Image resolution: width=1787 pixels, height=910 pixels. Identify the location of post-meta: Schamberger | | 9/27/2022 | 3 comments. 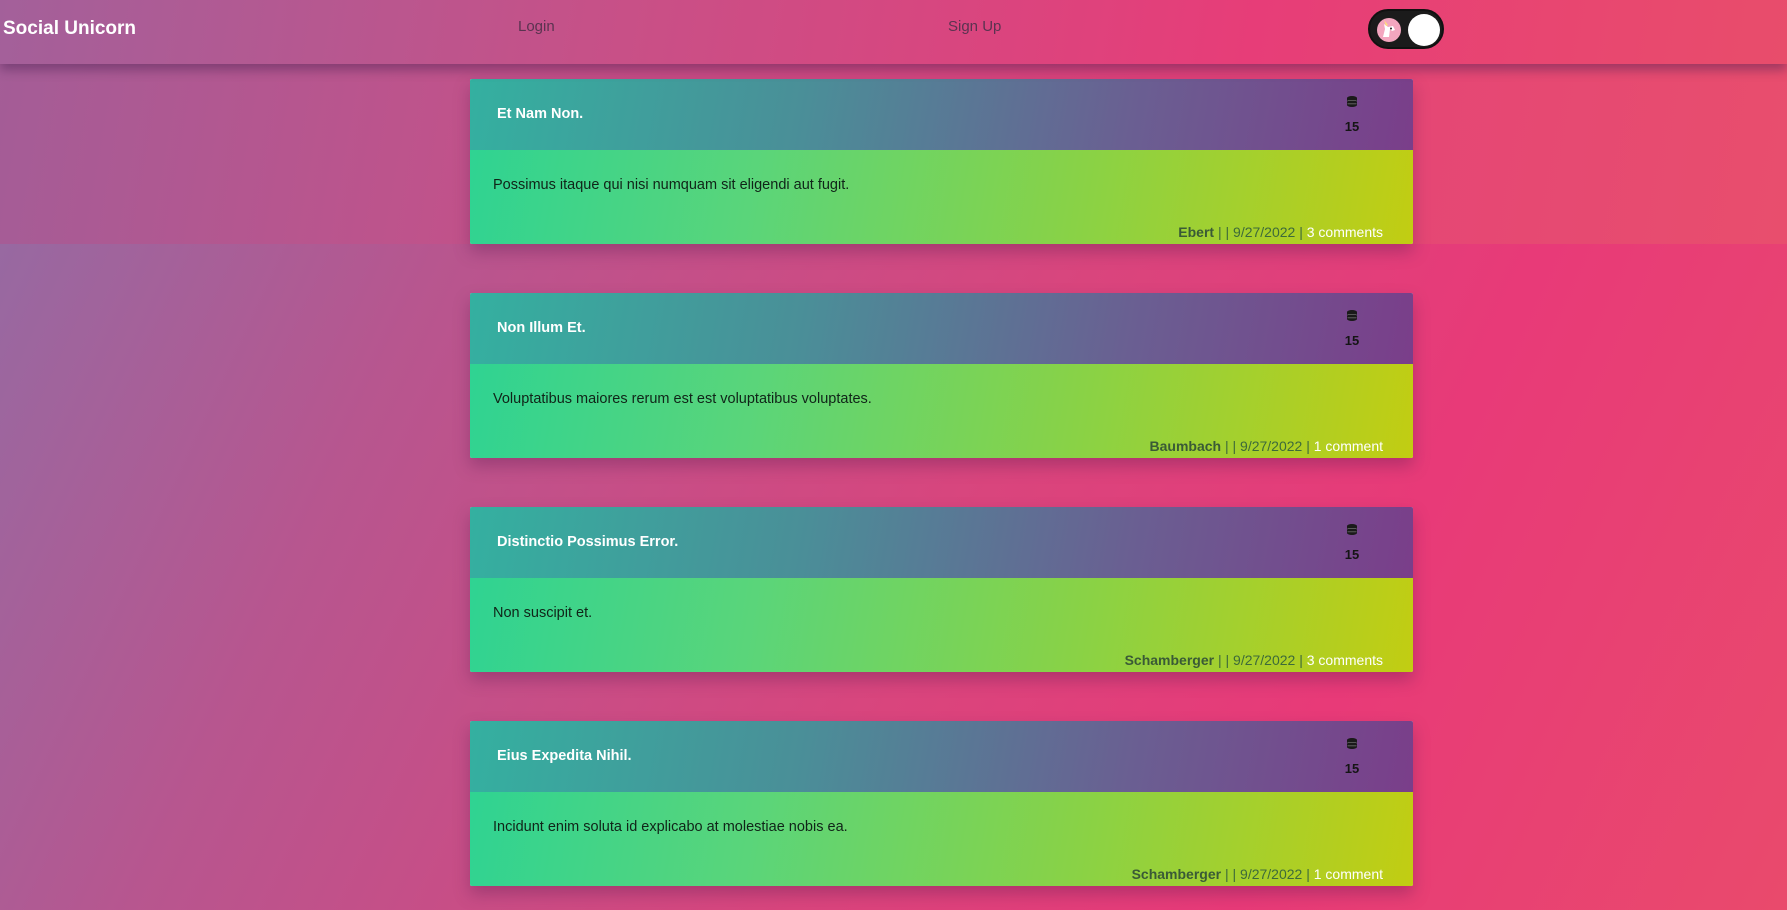
(1254, 660).